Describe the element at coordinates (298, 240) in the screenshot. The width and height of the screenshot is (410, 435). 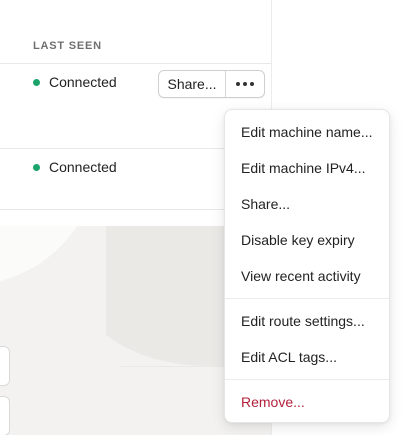
I see `menu-item-disable-key-expiry: Disable key expiry` at that location.